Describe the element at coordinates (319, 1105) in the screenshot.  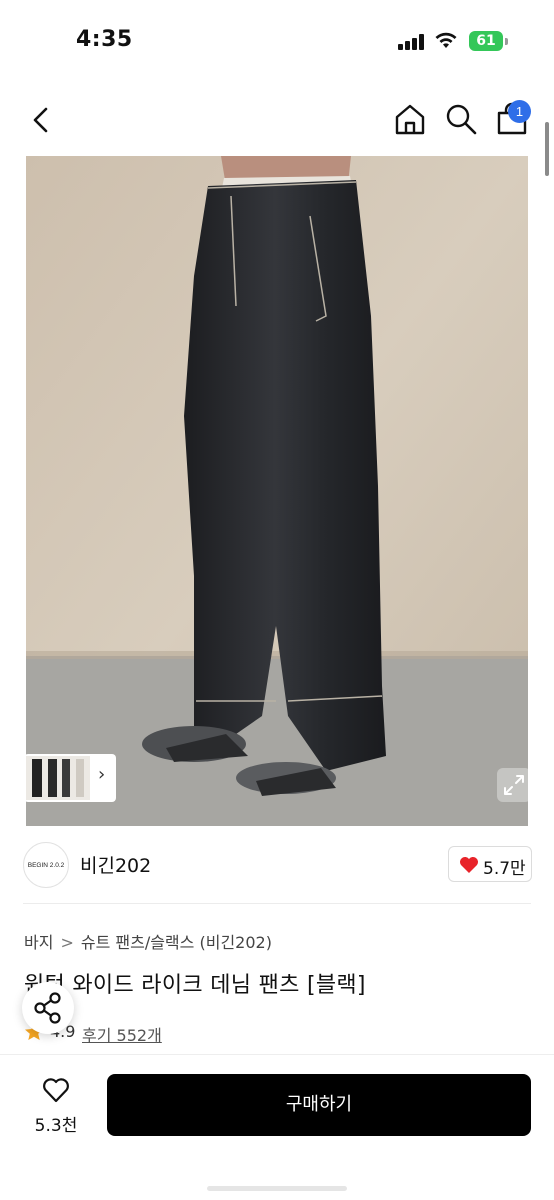
I see `buy-button: 구매하기` at that location.